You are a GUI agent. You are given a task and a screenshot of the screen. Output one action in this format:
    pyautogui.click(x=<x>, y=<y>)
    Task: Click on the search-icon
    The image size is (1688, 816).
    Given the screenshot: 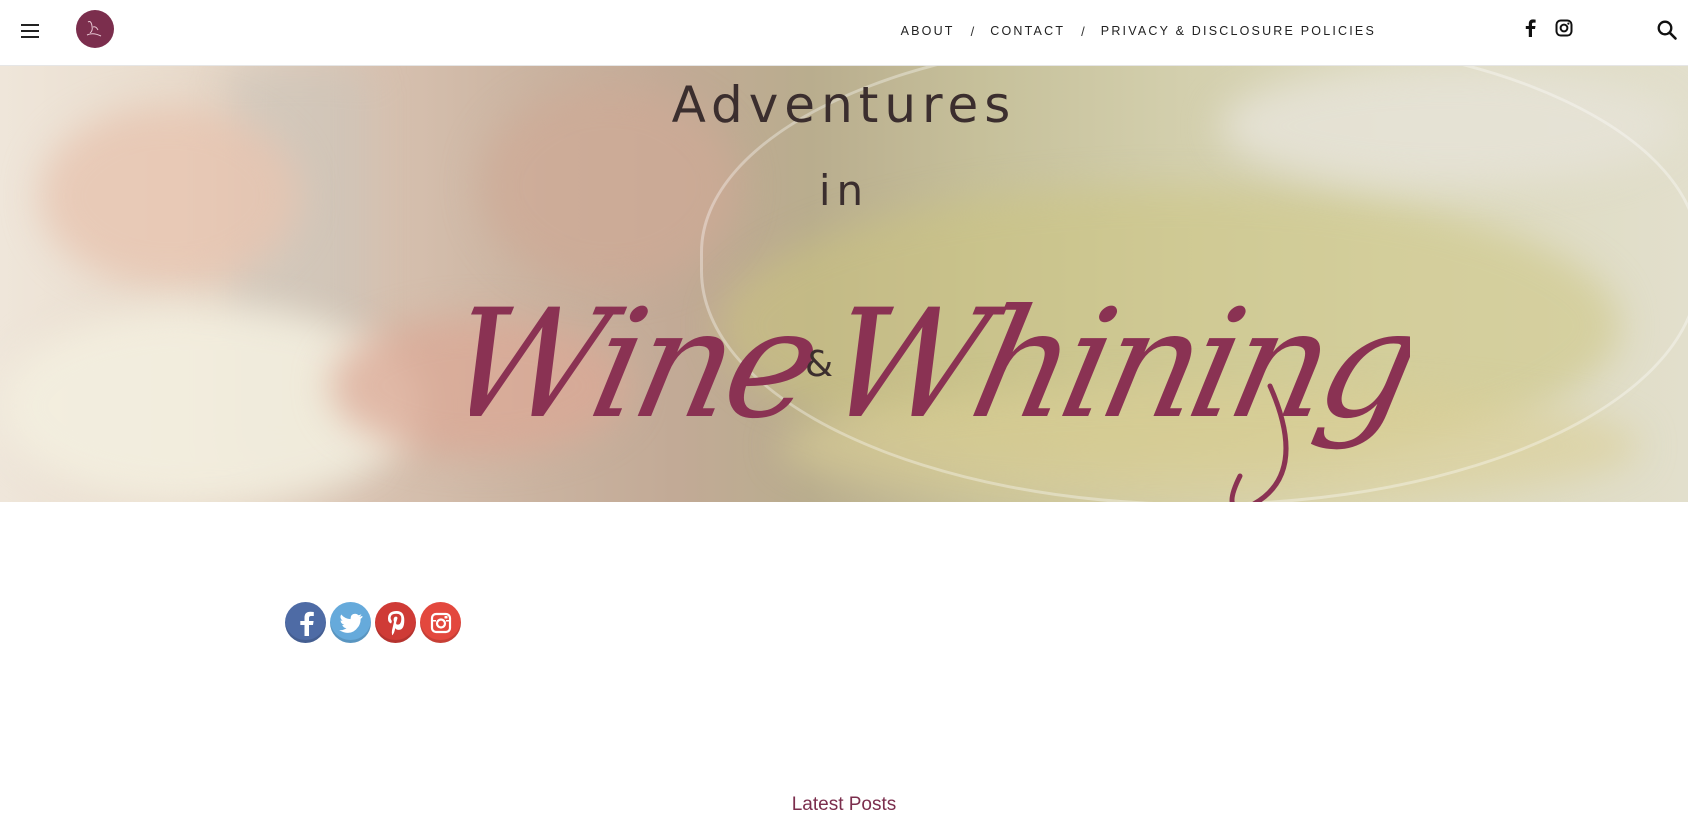 What is the action you would take?
    pyautogui.click(x=1667, y=30)
    